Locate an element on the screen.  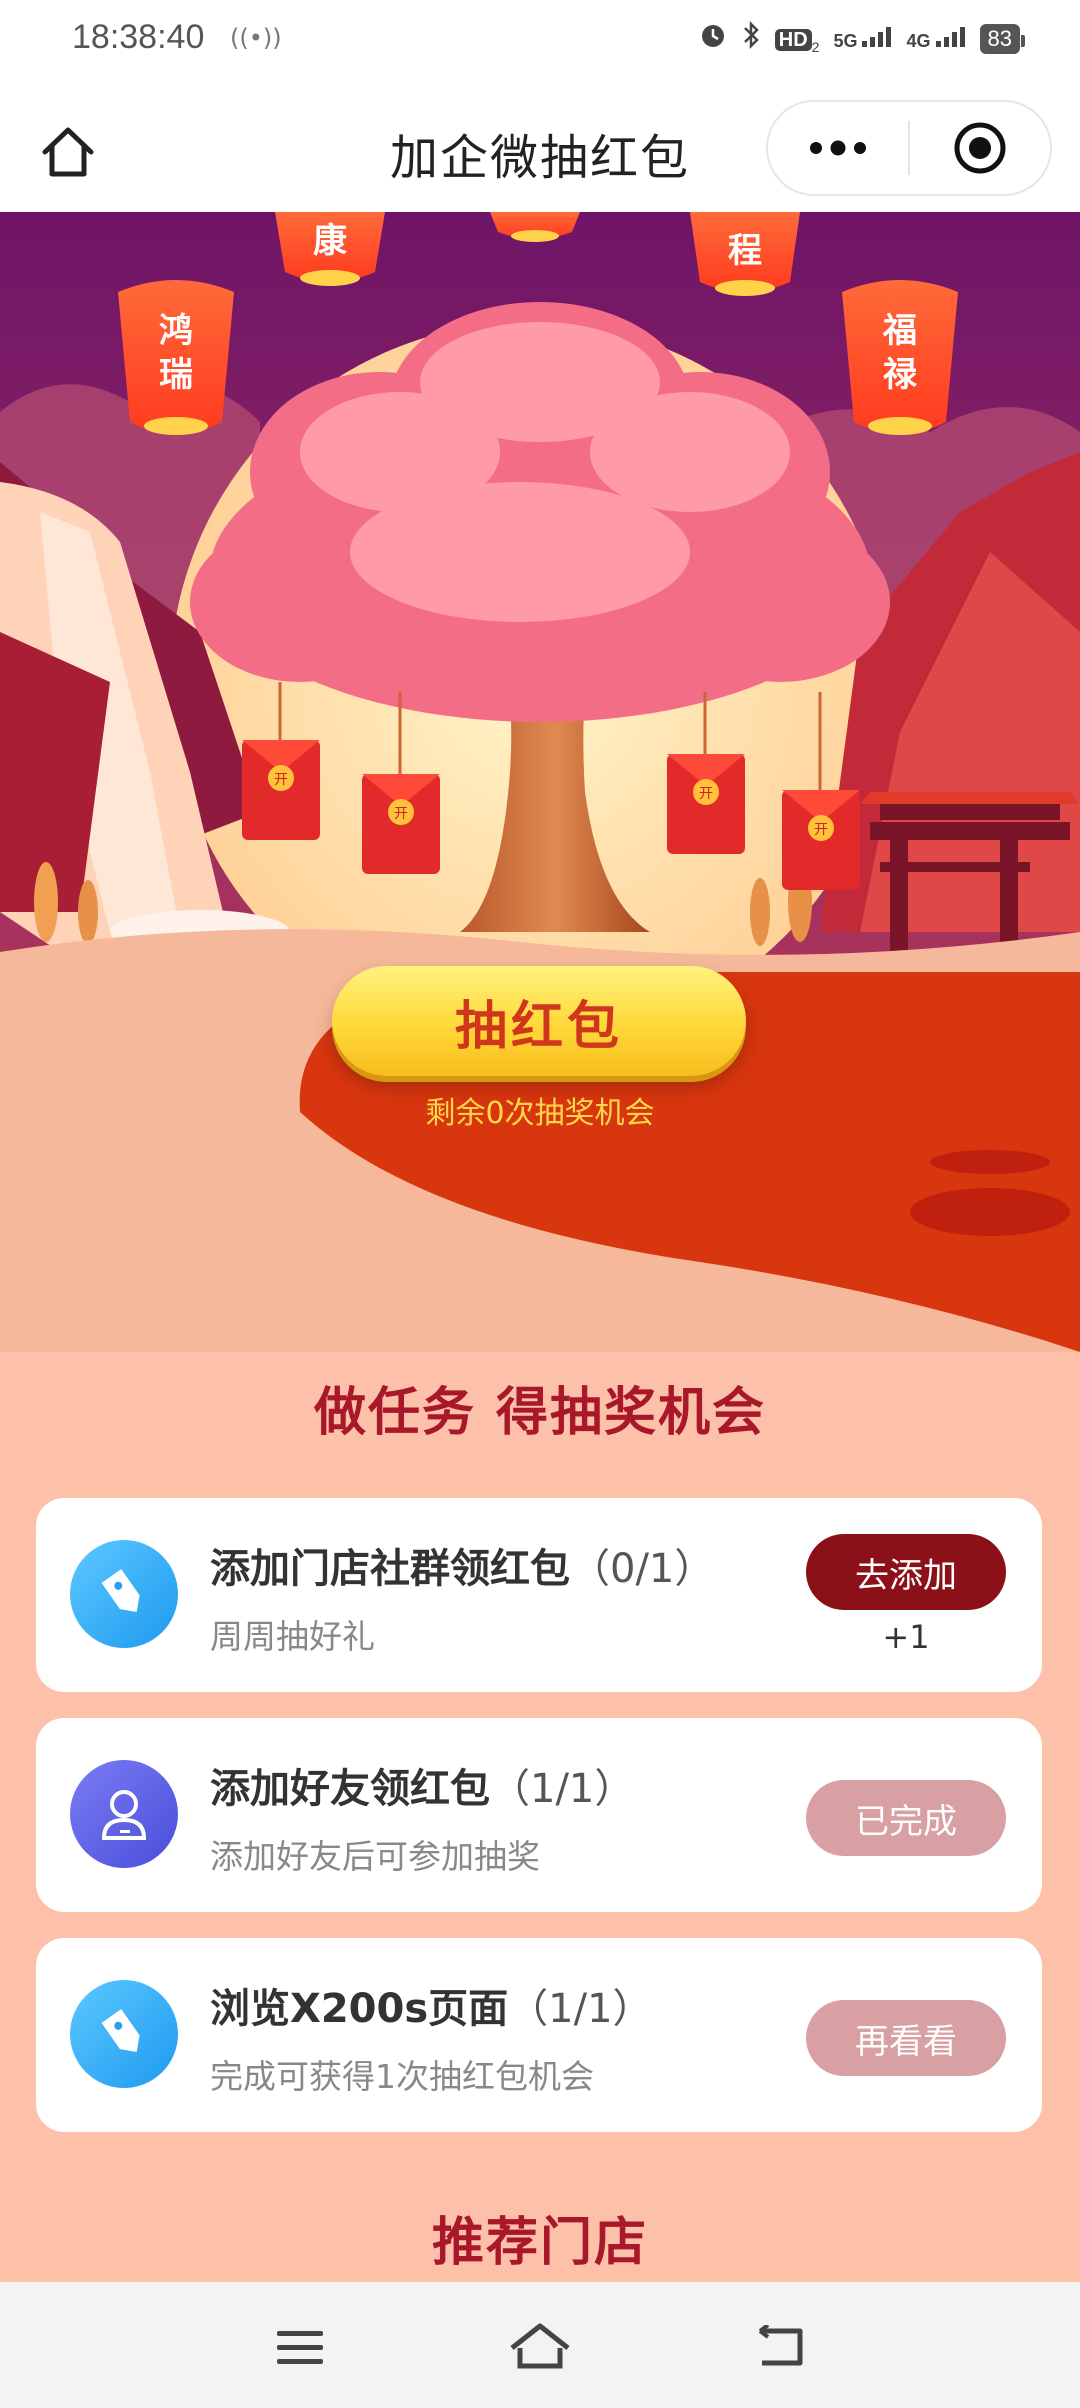
task-subtitle: 添加好友后可参加抽奖 is located at coordinates (375, 1856).